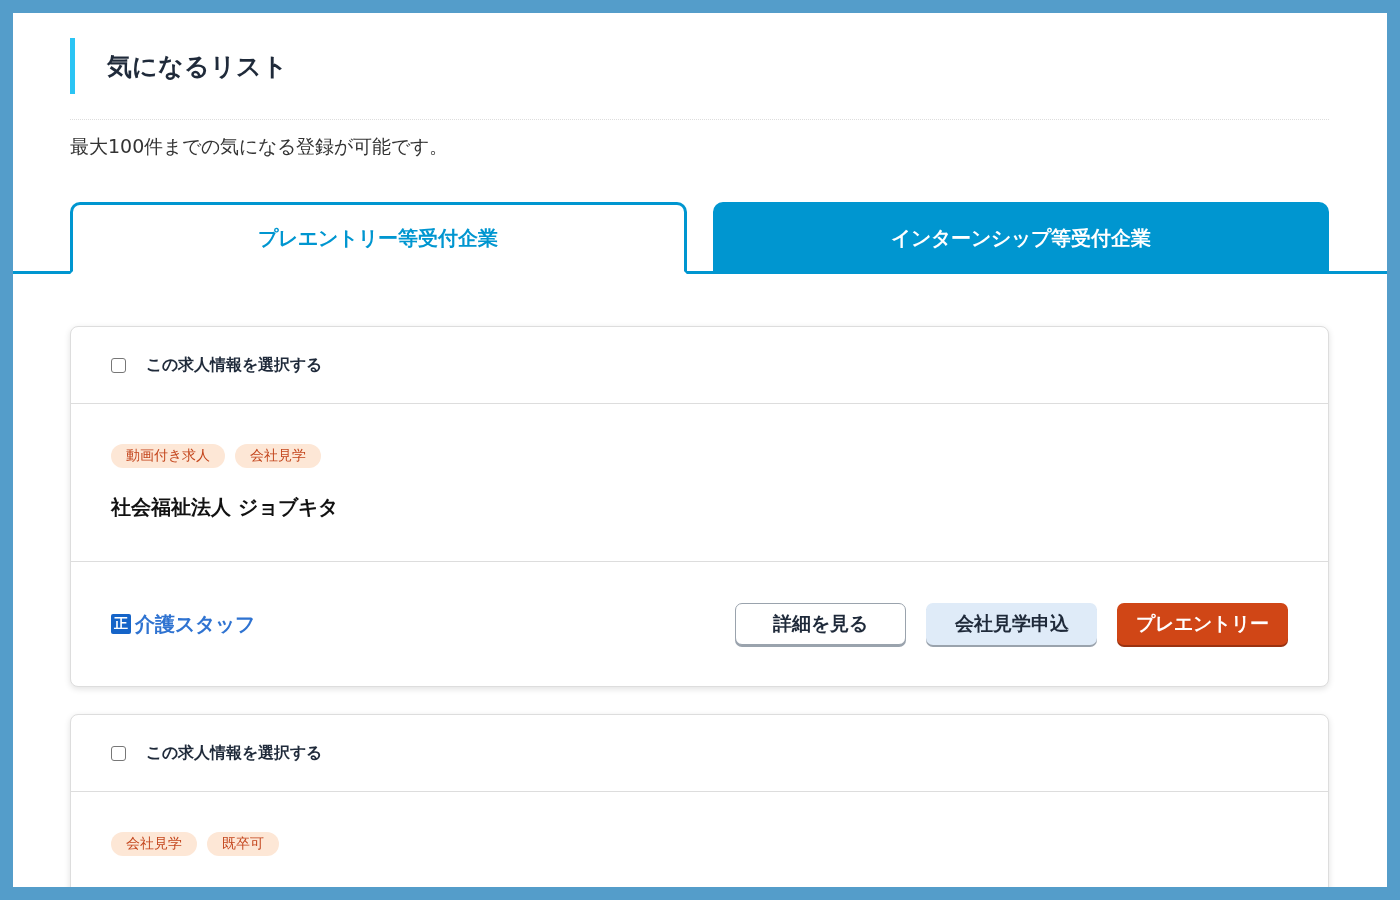  What do you see at coordinates (820, 624) in the screenshot?
I see `action-button: 詳細を見る` at bounding box center [820, 624].